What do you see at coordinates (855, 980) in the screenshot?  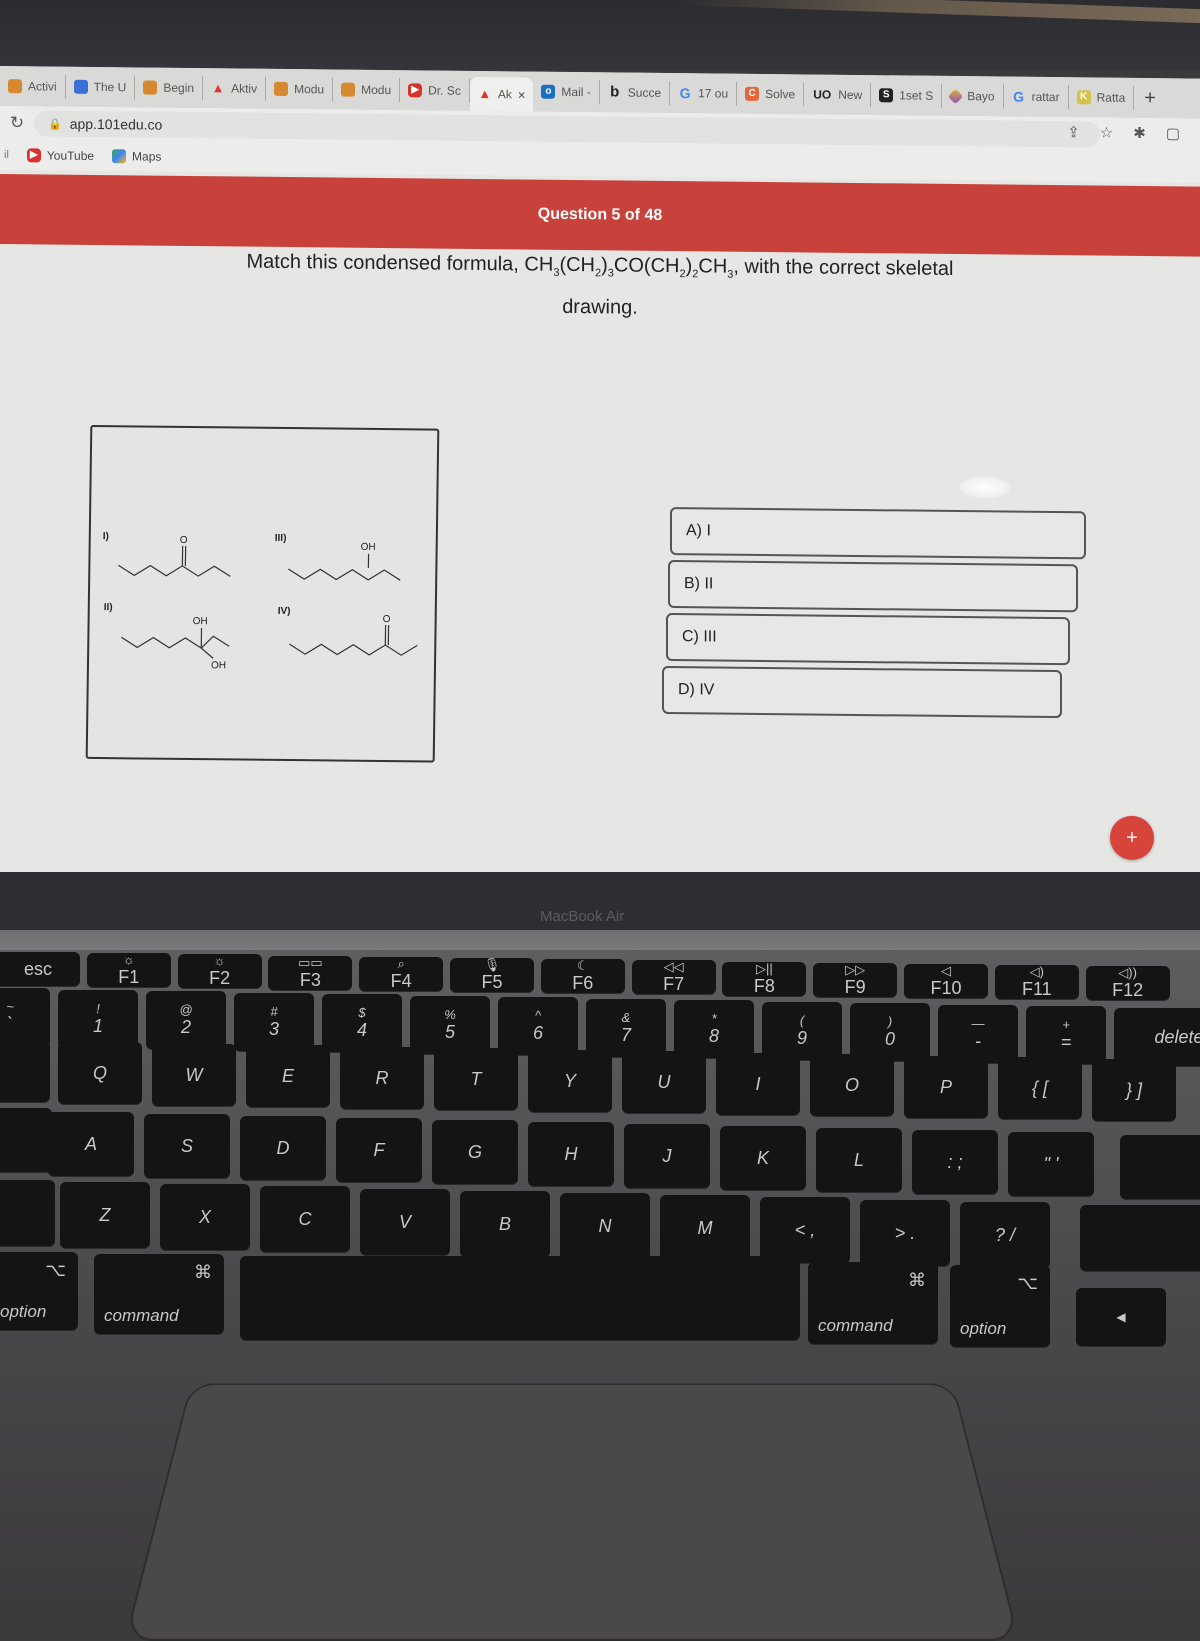 I see `function-key-f9: ▷▷F9` at bounding box center [855, 980].